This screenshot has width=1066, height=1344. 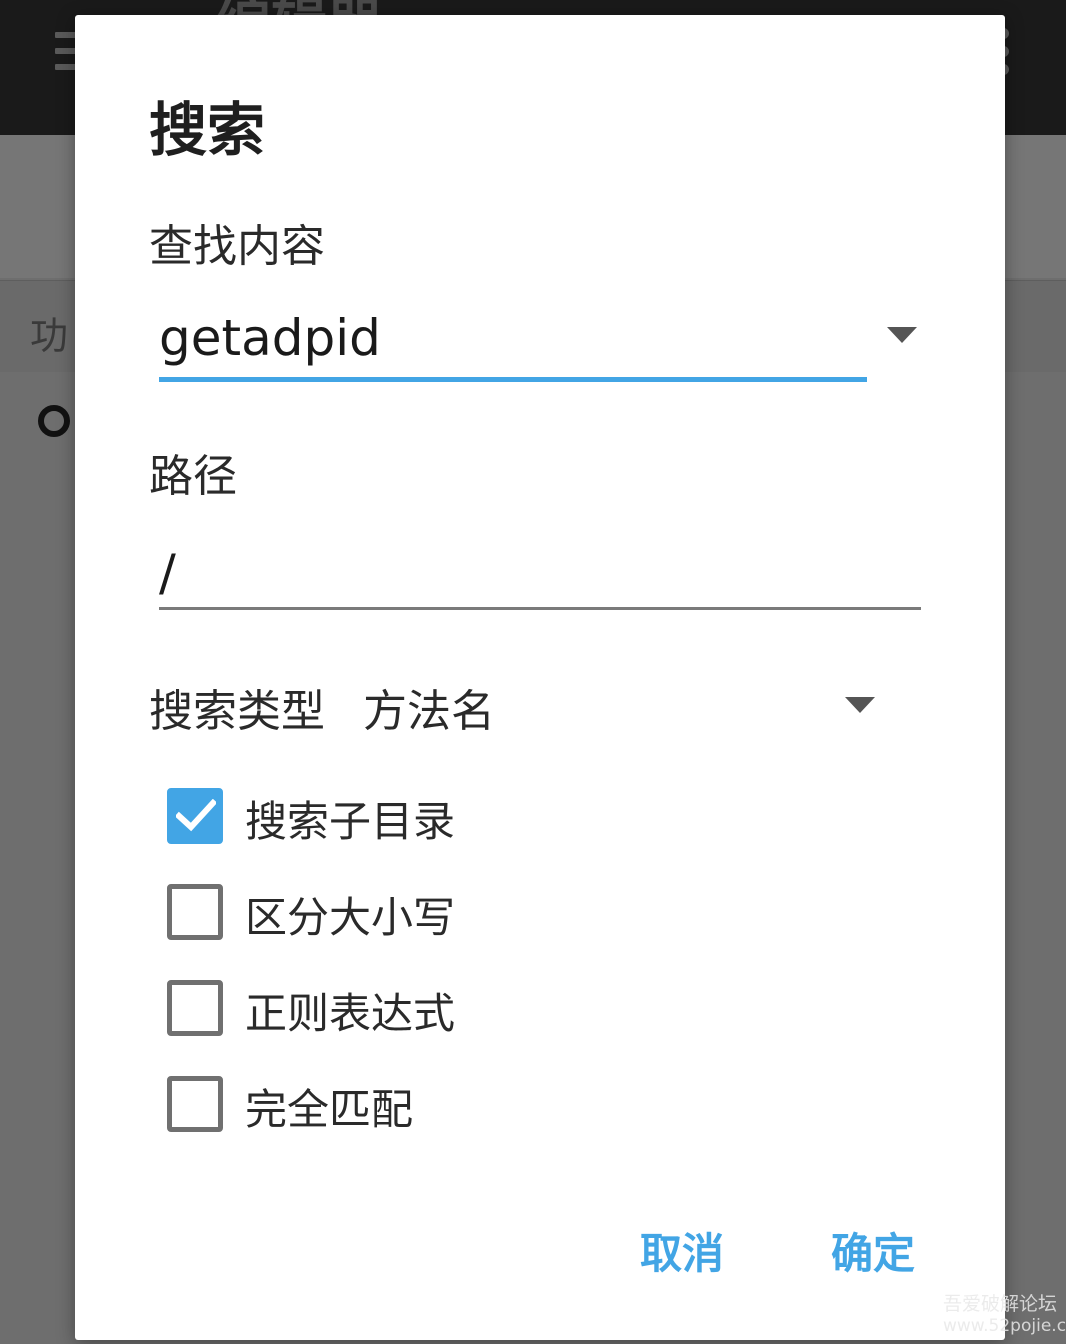 I want to click on watermark: 吾爱破解论坛 www.52pojie.cn, so click(x=1004, y=1315).